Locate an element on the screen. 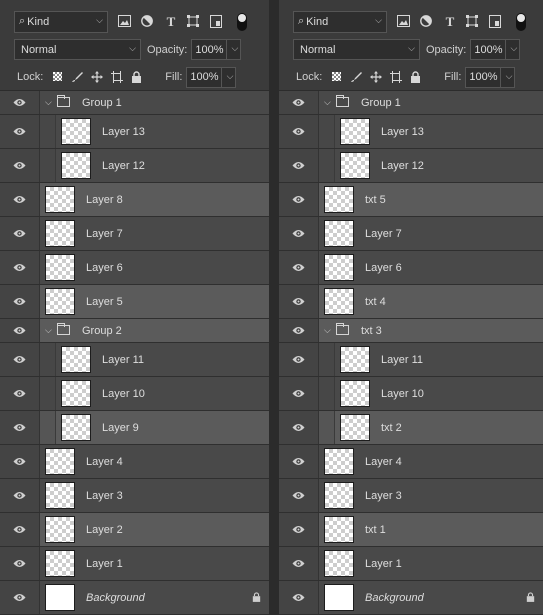 Image resolution: width=543 pixels, height=615 pixels. layer-group-row: ⌵ txt 3 is located at coordinates (411, 331).